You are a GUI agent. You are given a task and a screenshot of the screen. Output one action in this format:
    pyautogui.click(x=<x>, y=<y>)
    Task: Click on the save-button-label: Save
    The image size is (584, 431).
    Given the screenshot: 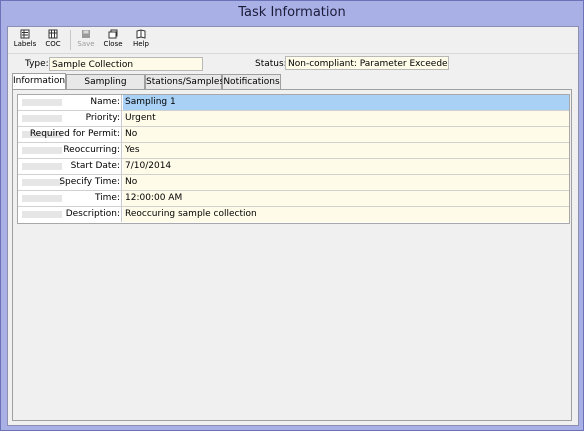 What is the action you would take?
    pyautogui.click(x=86, y=44)
    